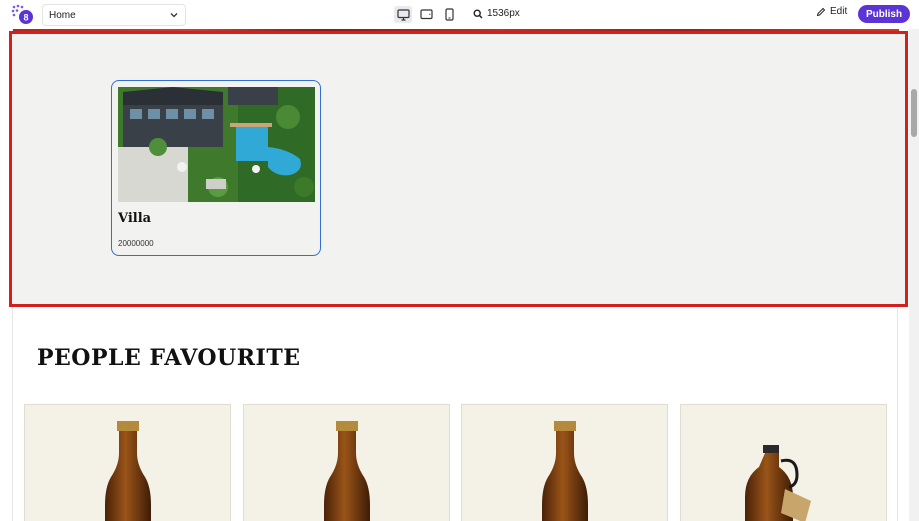 This screenshot has width=919, height=521. I want to click on mobile-view-button, so click(449, 14).